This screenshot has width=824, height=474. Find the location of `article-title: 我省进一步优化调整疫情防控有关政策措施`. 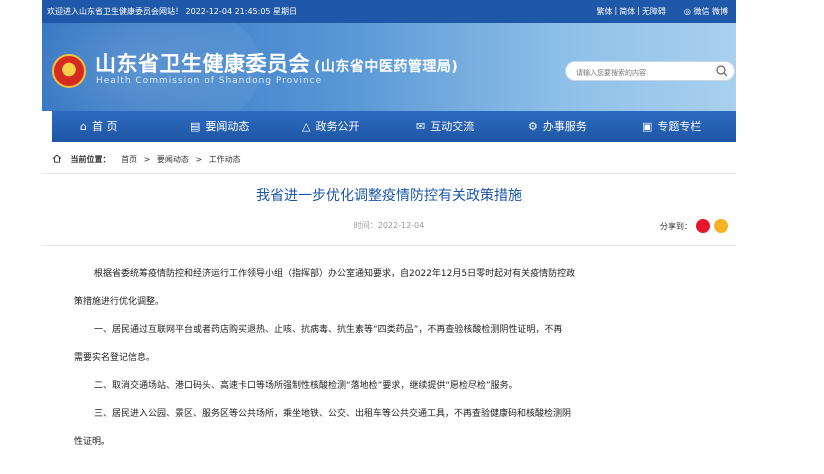

article-title: 我省进一步优化调整疫情防控有关政策措施 is located at coordinates (389, 196).